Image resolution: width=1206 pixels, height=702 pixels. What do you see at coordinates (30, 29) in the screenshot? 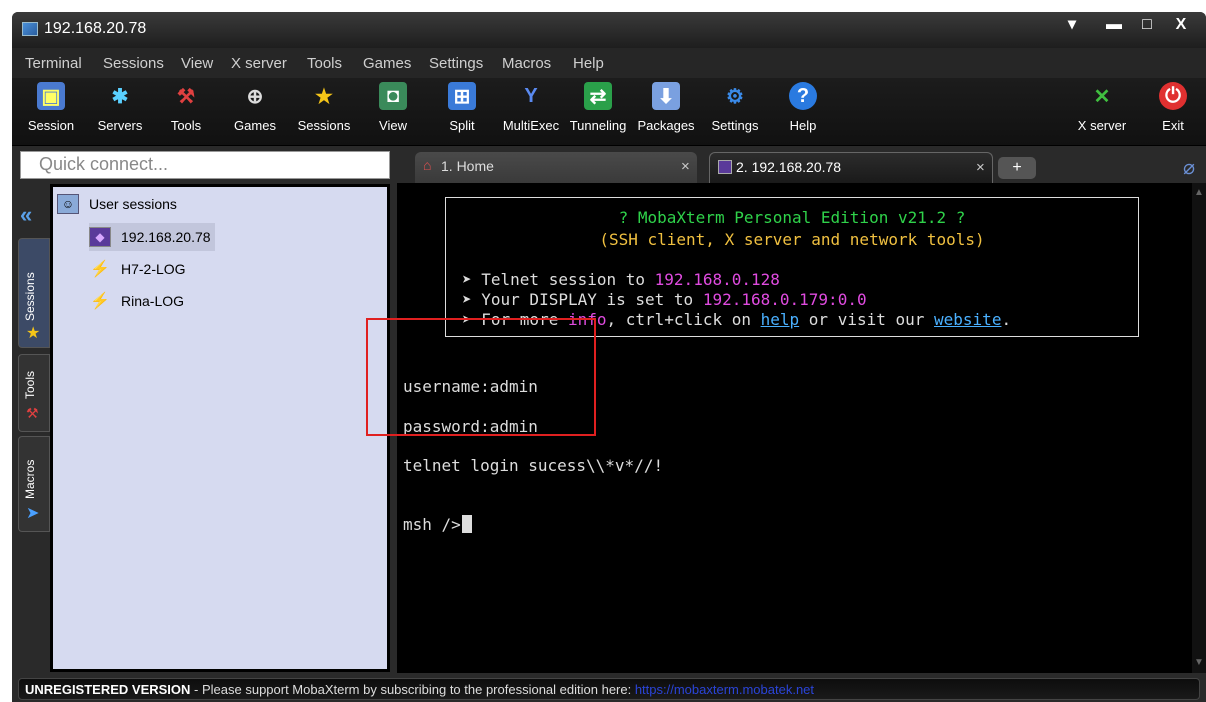
I see `app-icon` at bounding box center [30, 29].